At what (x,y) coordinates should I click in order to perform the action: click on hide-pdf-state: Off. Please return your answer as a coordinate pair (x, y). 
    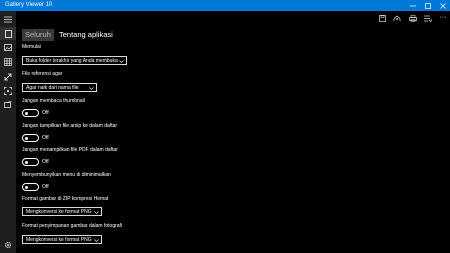
    Looking at the image, I should click on (45, 162).